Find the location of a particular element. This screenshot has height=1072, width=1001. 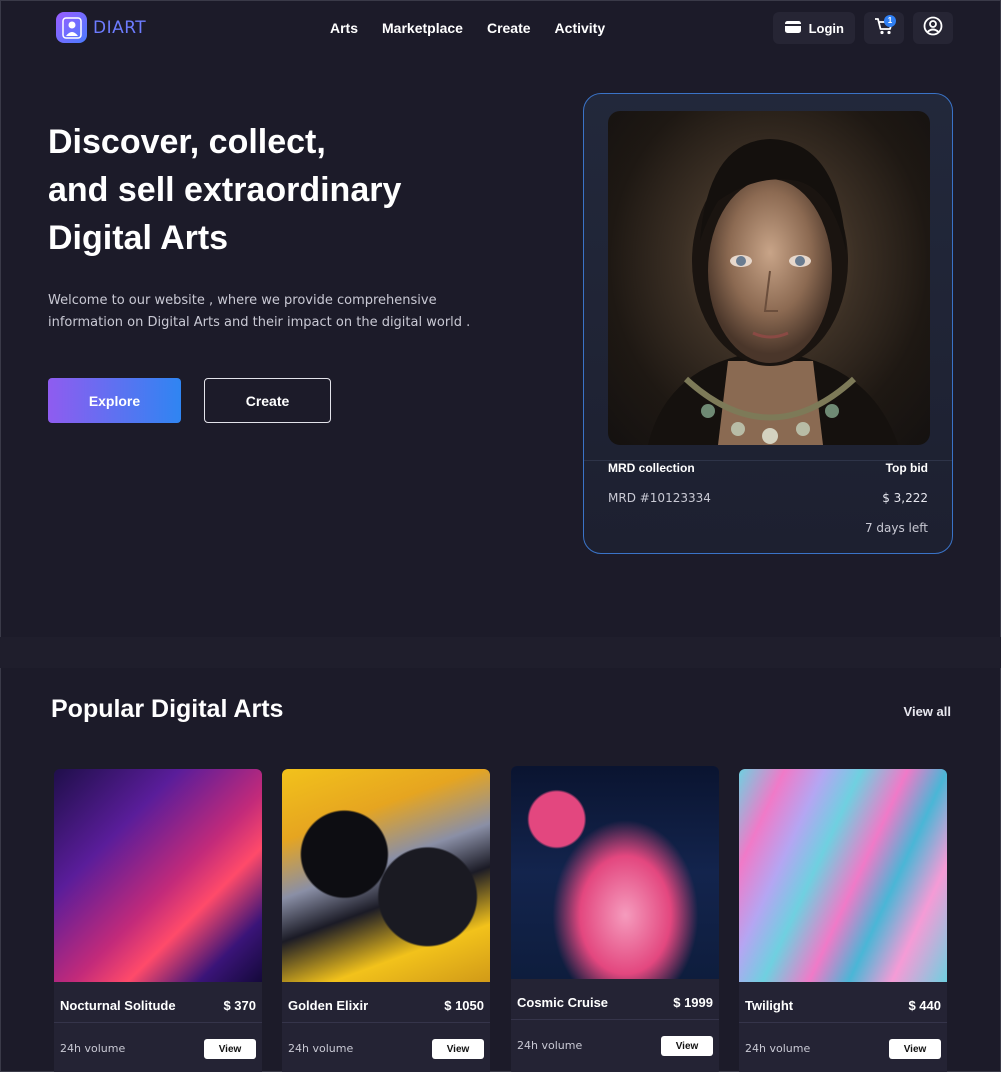

nav-link-arts: Arts is located at coordinates (344, 28).